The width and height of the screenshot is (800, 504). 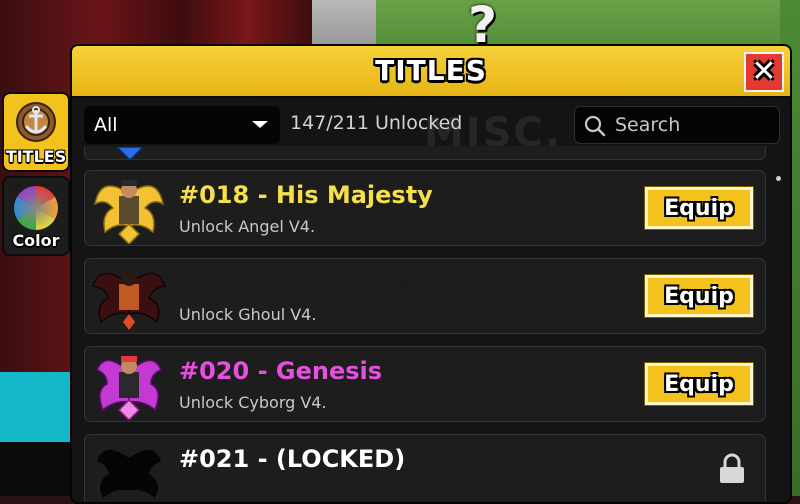 What do you see at coordinates (732, 471) in the screenshot?
I see `lock-icon` at bounding box center [732, 471].